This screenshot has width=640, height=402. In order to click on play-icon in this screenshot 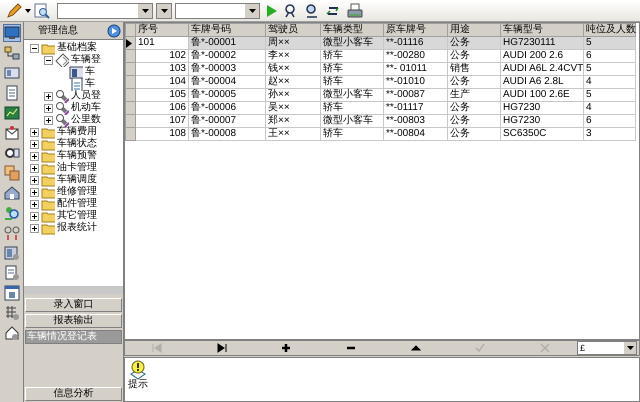, I will do `click(272, 10)`.